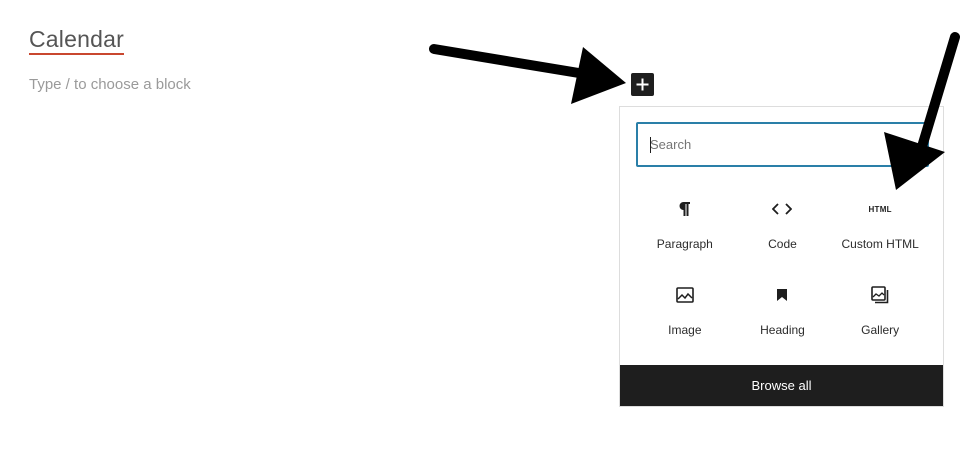 This screenshot has height=458, width=974. I want to click on arrow-to-inserter, so click(527, 74).